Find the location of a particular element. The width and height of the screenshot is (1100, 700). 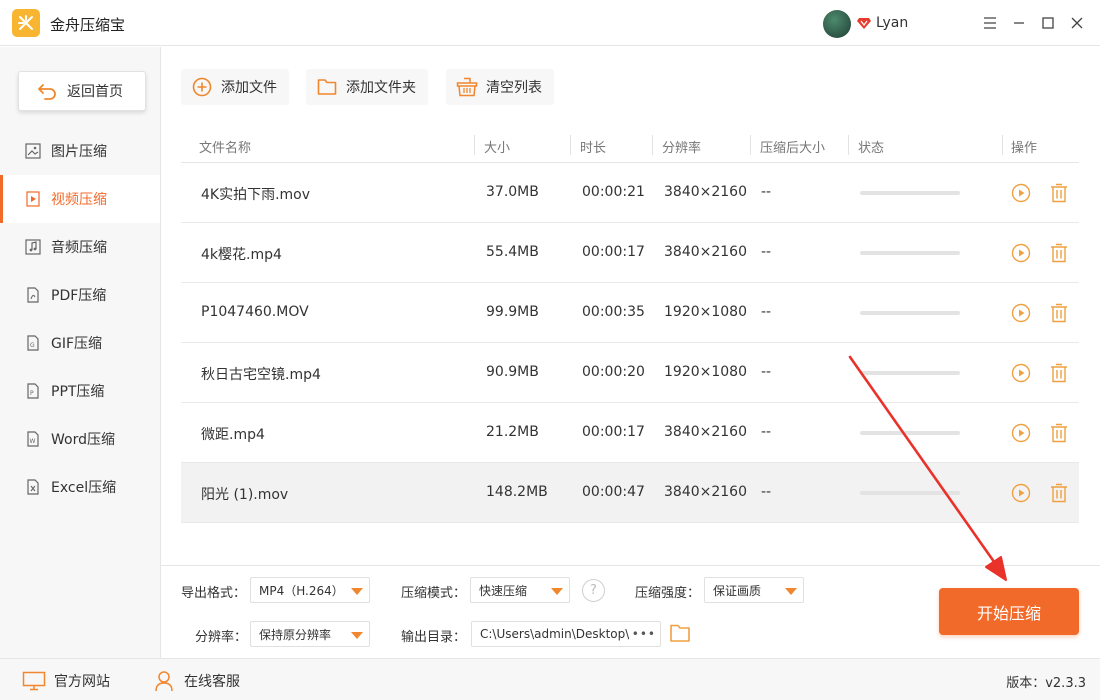

monitor-icon is located at coordinates (34, 681).